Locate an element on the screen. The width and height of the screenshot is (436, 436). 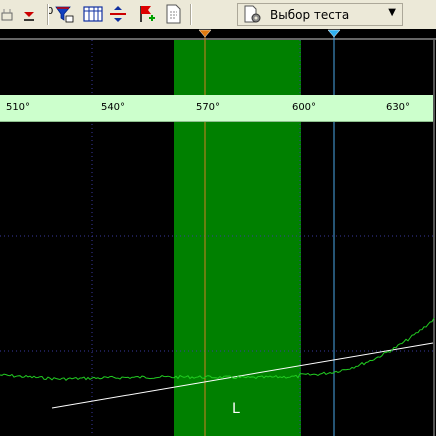
scale-icon is located at coordinates (7, 15).